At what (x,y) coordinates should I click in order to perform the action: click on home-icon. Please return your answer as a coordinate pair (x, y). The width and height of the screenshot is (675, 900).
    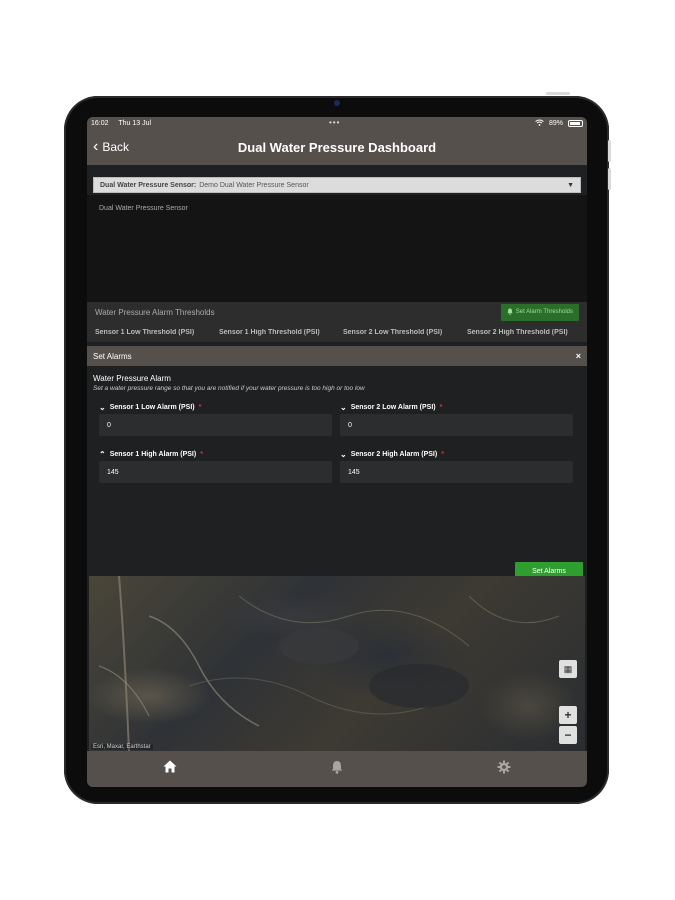
    Looking at the image, I should click on (170, 769).